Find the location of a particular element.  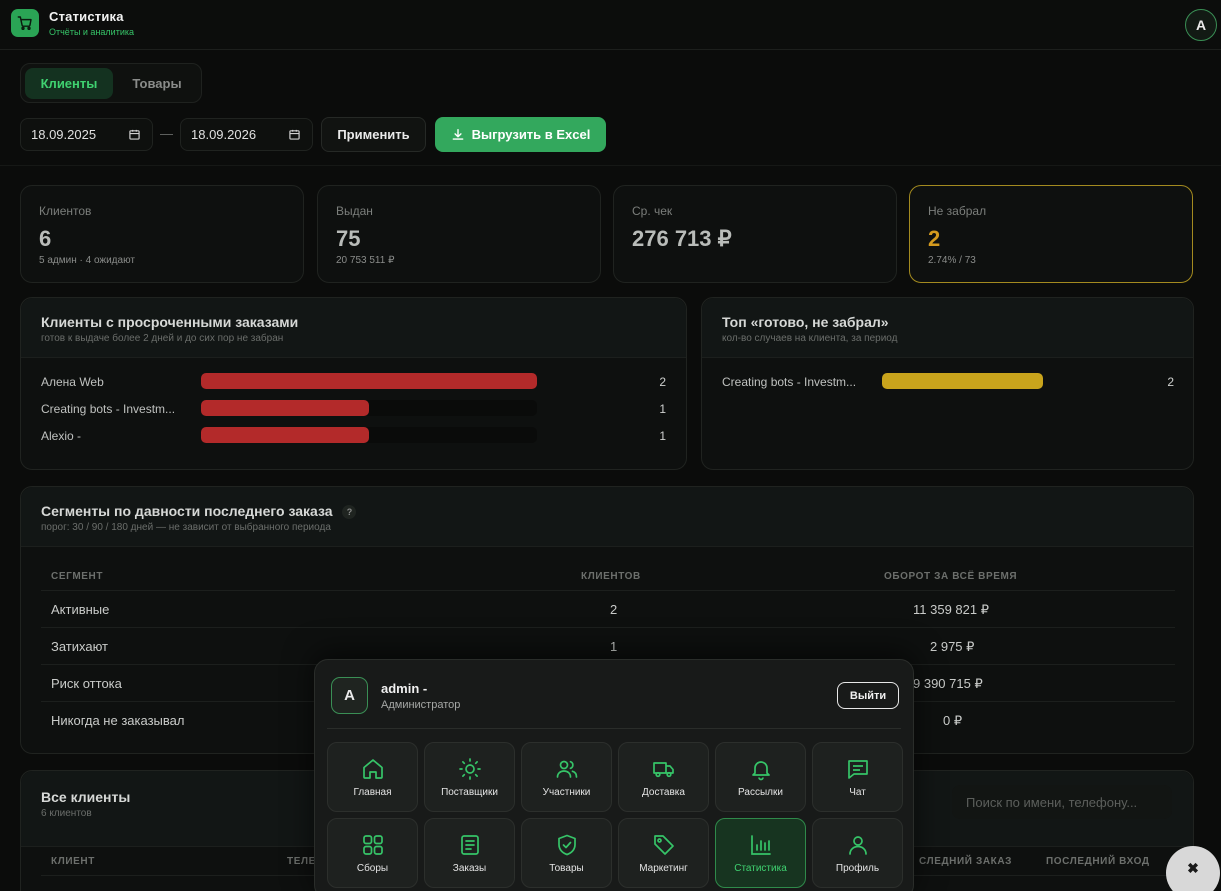

stat-sub: 20 753 511 ₽ is located at coordinates (365, 260).